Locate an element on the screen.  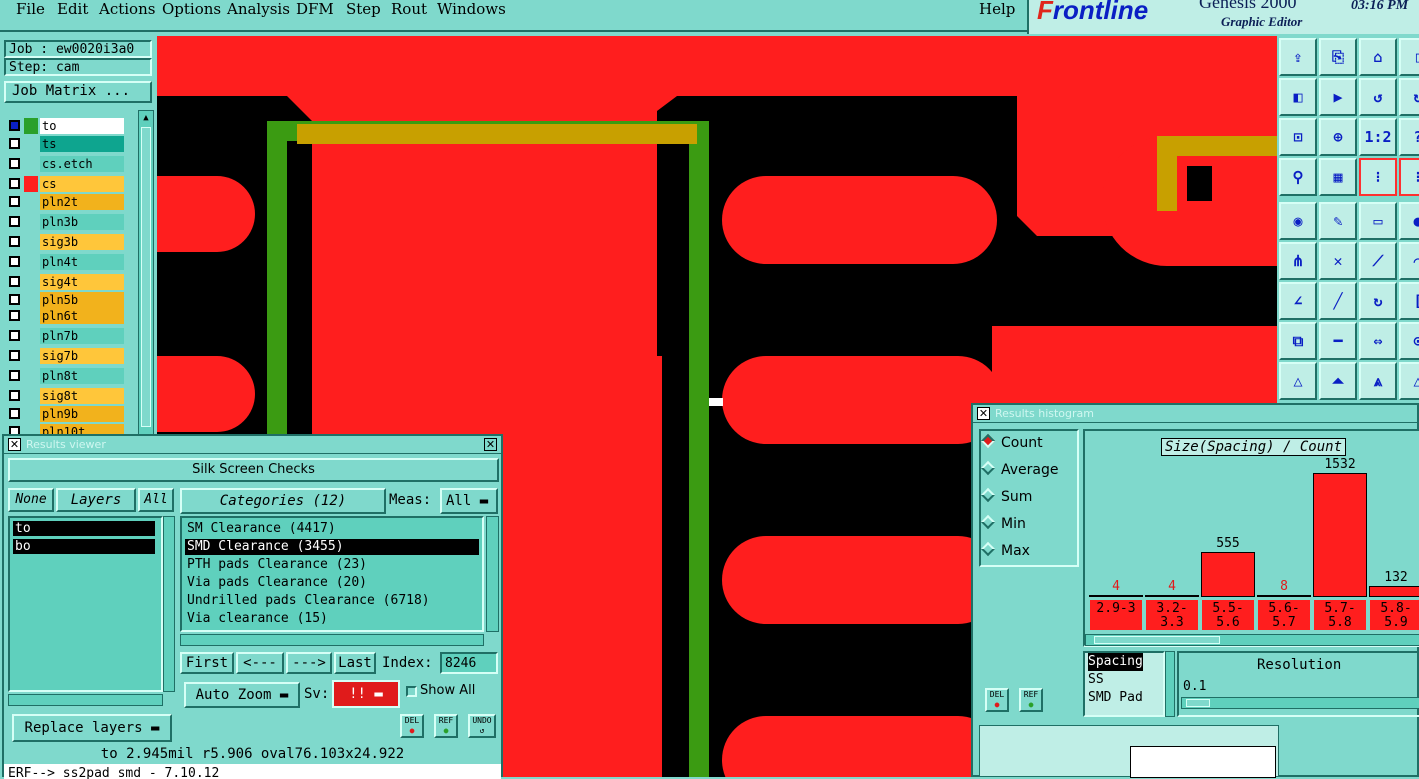
layer-row-sig3b: sig3b is located at coordinates (65, 242).